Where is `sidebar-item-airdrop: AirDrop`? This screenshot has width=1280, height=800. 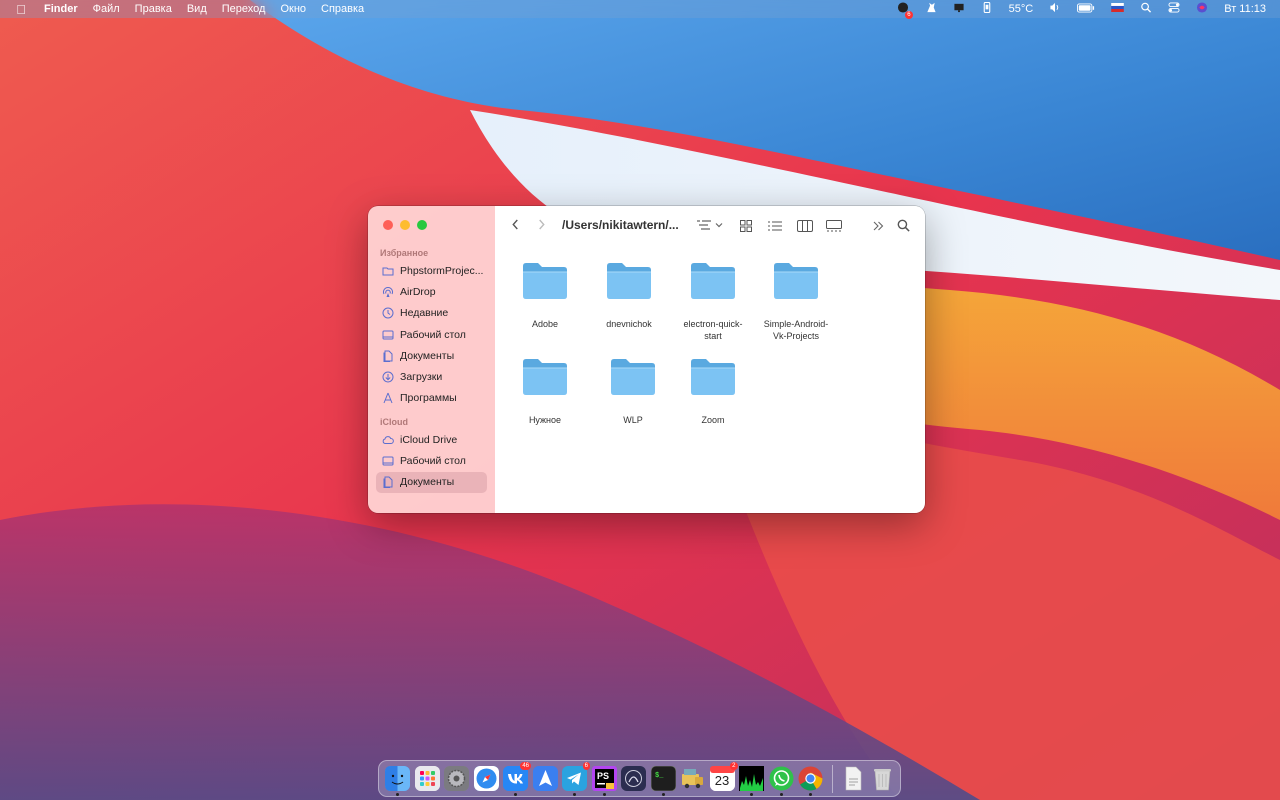 sidebar-item-airdrop: AirDrop is located at coordinates (427, 291).